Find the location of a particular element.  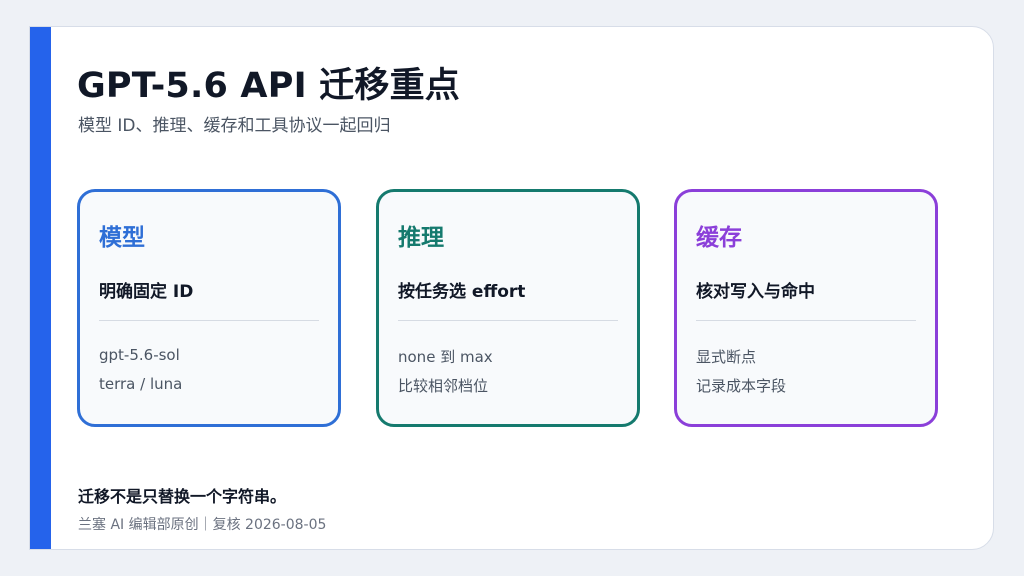

footer-note: 迁移不是只替换一个字符串。 is located at coordinates (182, 496).